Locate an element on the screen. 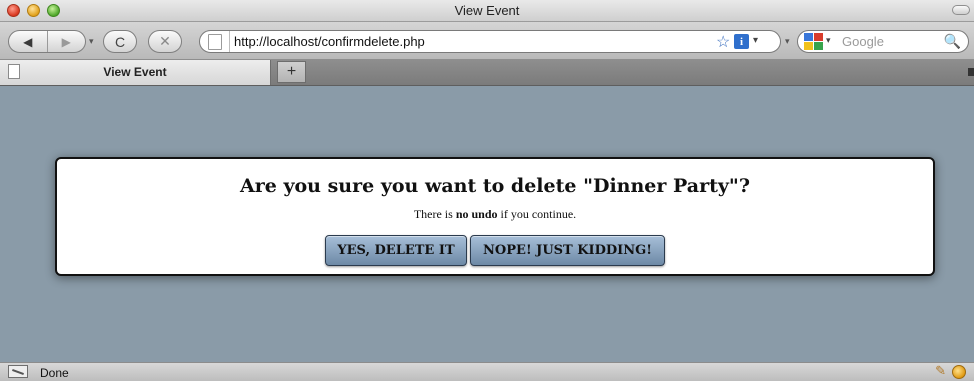 The width and height of the screenshot is (974, 381). url-text: http://localhost/confirmdelete.php is located at coordinates (329, 41).